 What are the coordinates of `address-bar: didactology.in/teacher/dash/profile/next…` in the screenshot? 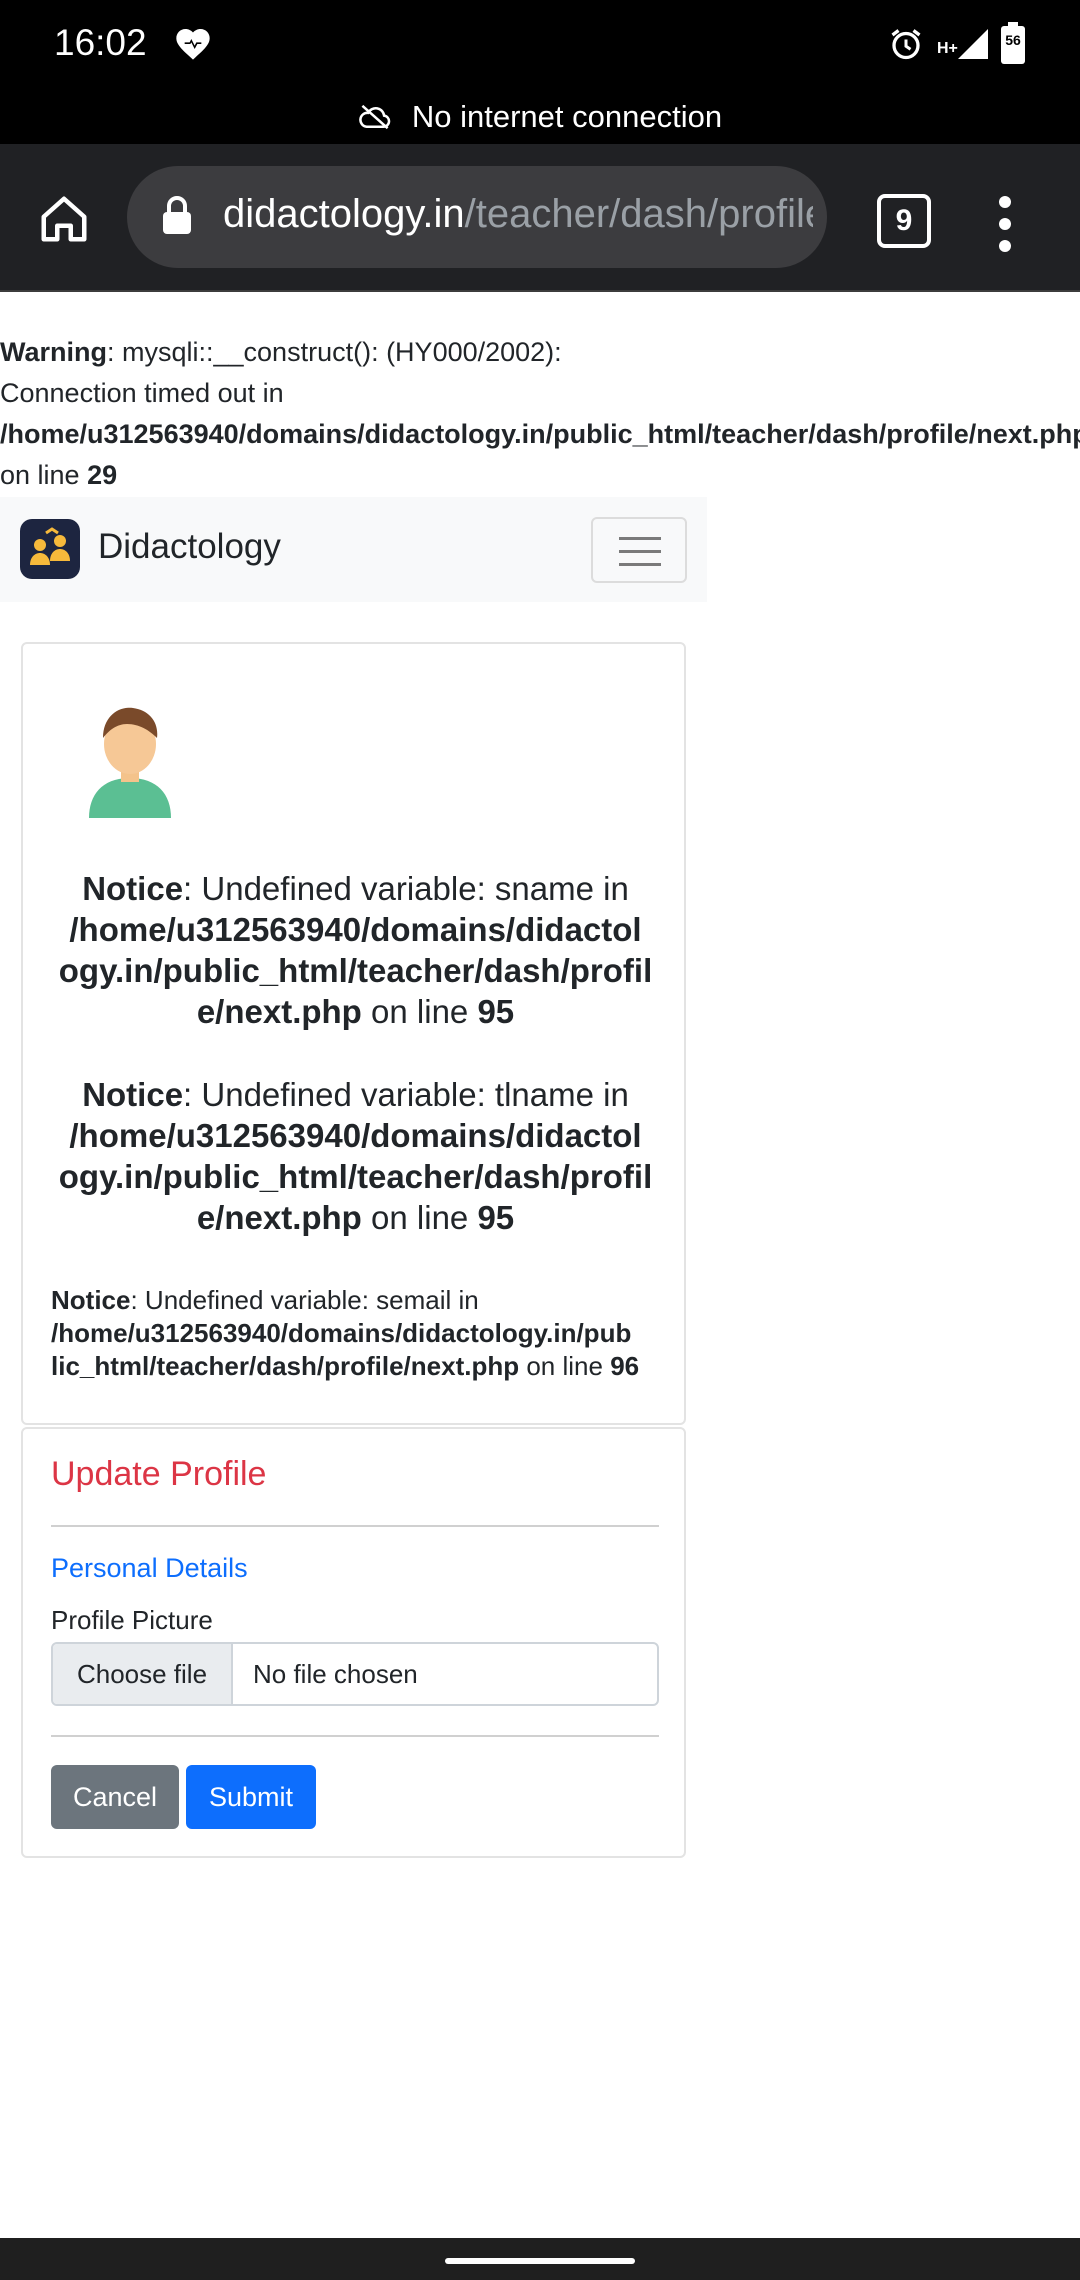 It's located at (477, 217).